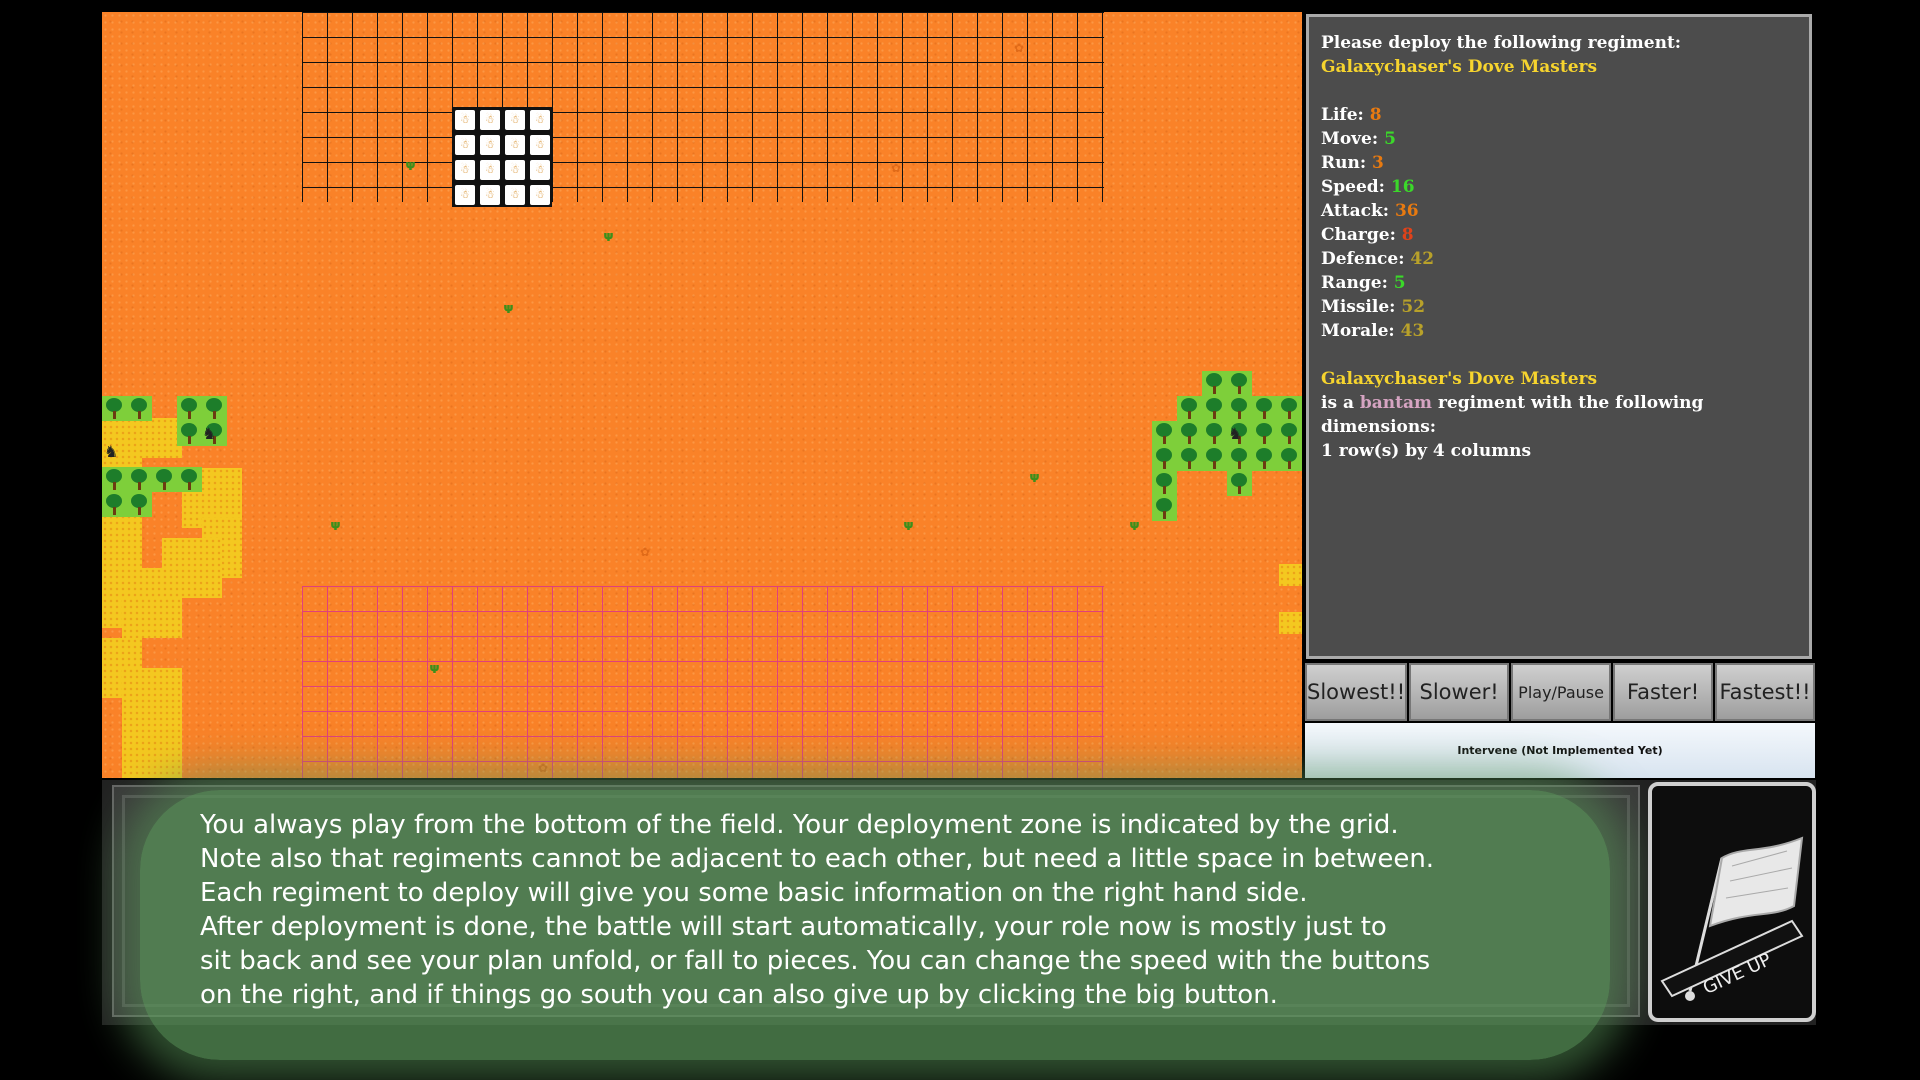 Image resolution: width=1920 pixels, height=1080 pixels. What do you see at coordinates (1342, 115) in the screenshot?
I see `stat-label: Life:` at bounding box center [1342, 115].